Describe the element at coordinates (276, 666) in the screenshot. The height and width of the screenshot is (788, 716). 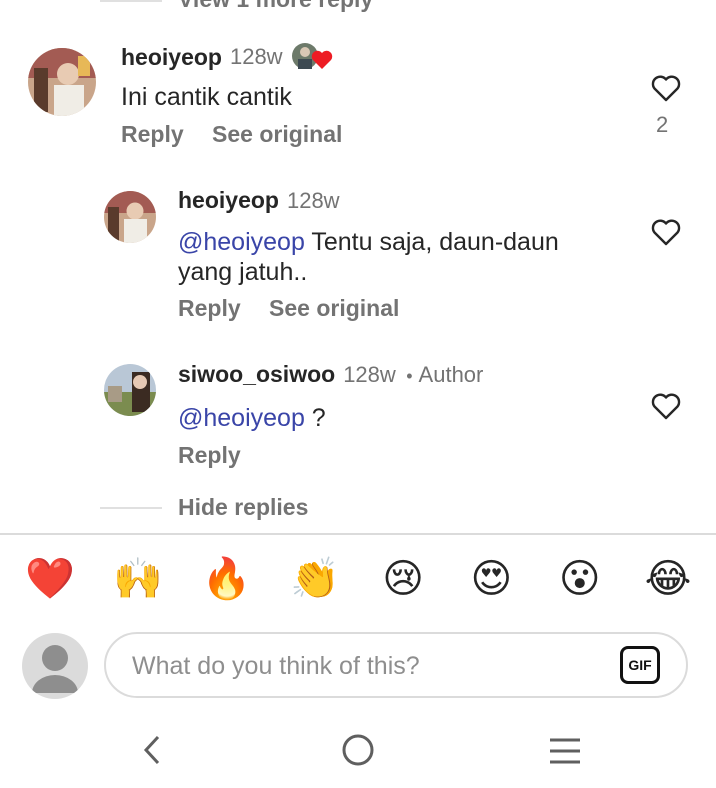
I see `comment-input-placeholder: What do you think of this?` at that location.